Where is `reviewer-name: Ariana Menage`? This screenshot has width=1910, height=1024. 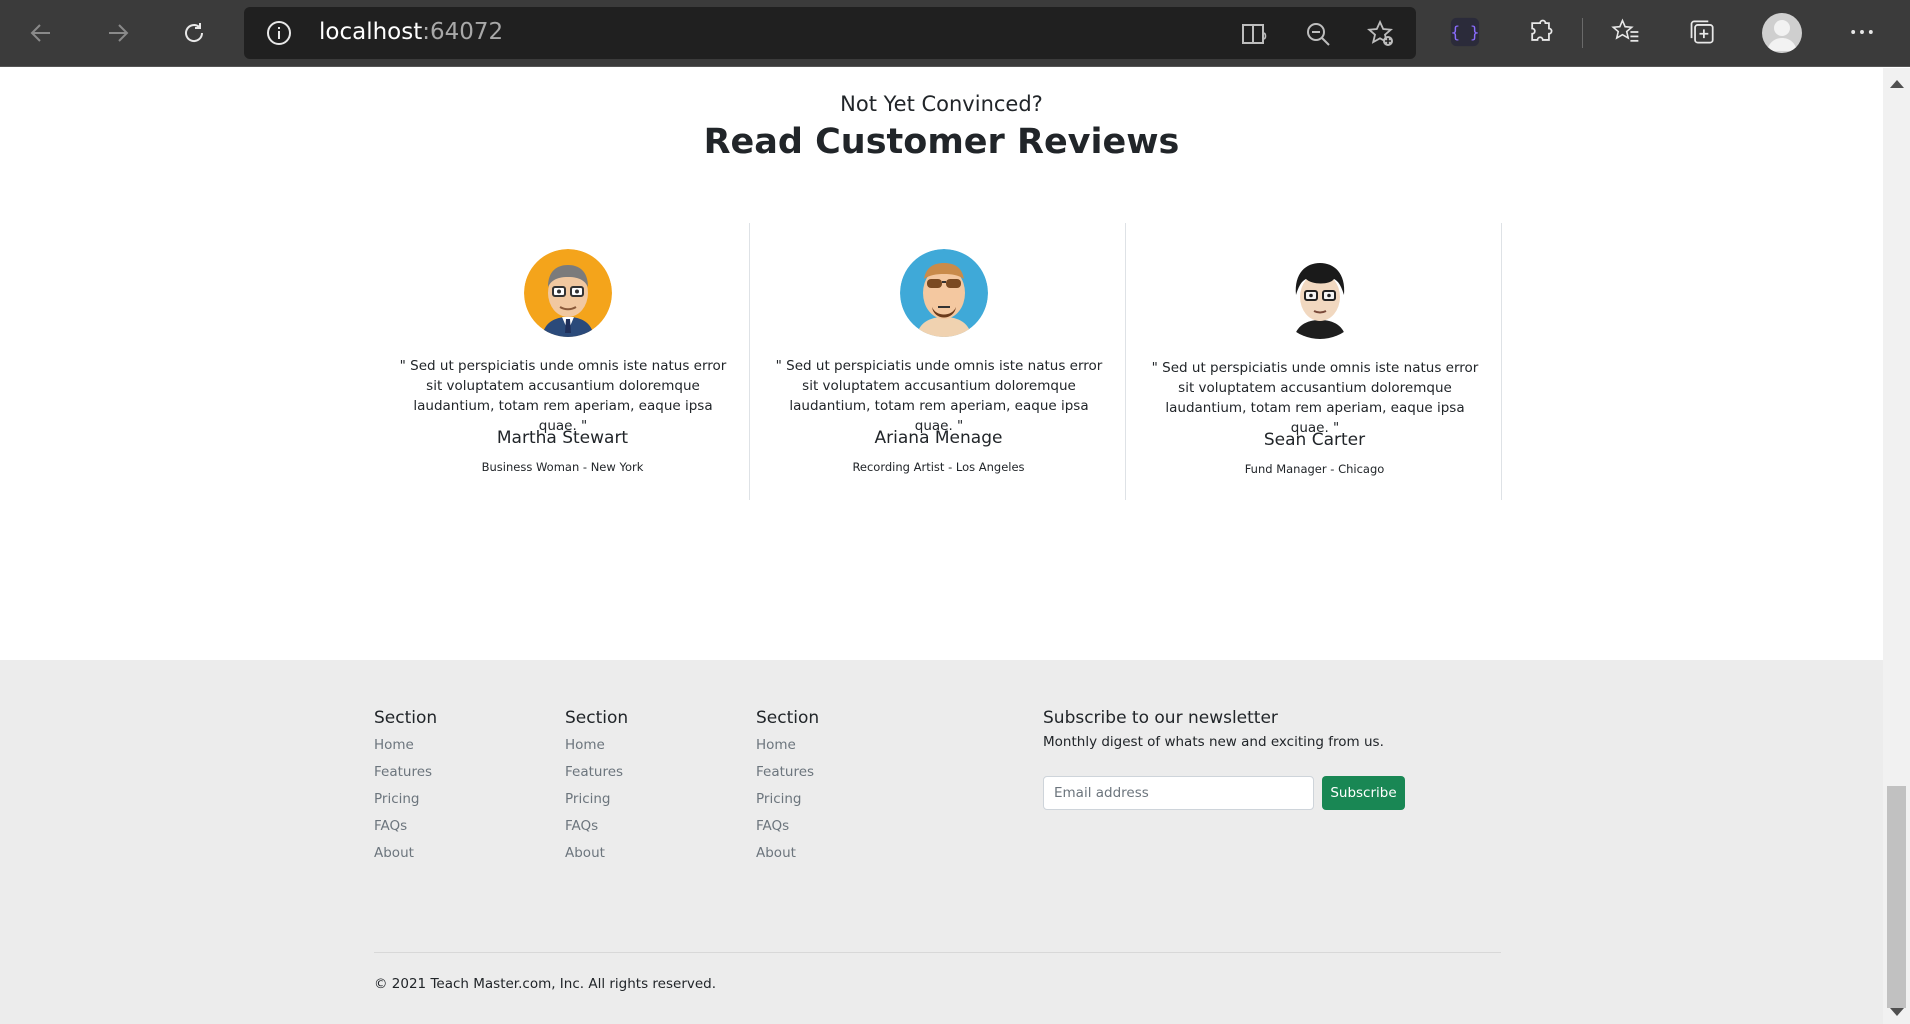
reviewer-name: Ariana Menage is located at coordinates (938, 438).